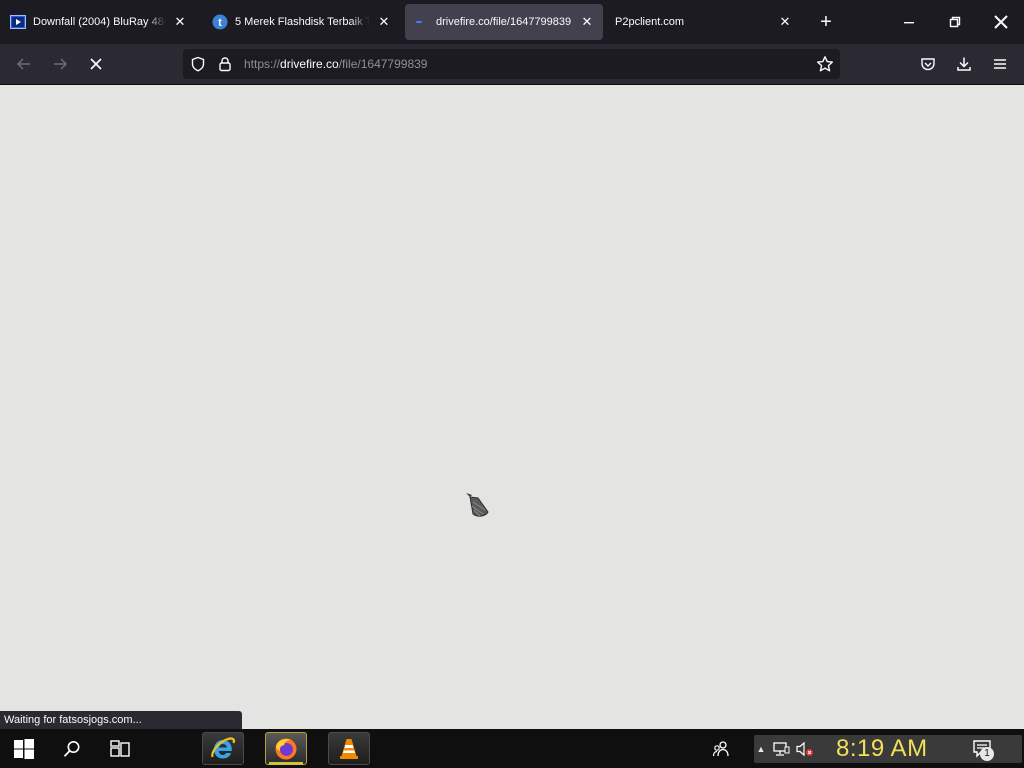 The width and height of the screenshot is (1024, 768). What do you see at coordinates (650, 22) in the screenshot?
I see `tab-label: P2pclient.com` at bounding box center [650, 22].